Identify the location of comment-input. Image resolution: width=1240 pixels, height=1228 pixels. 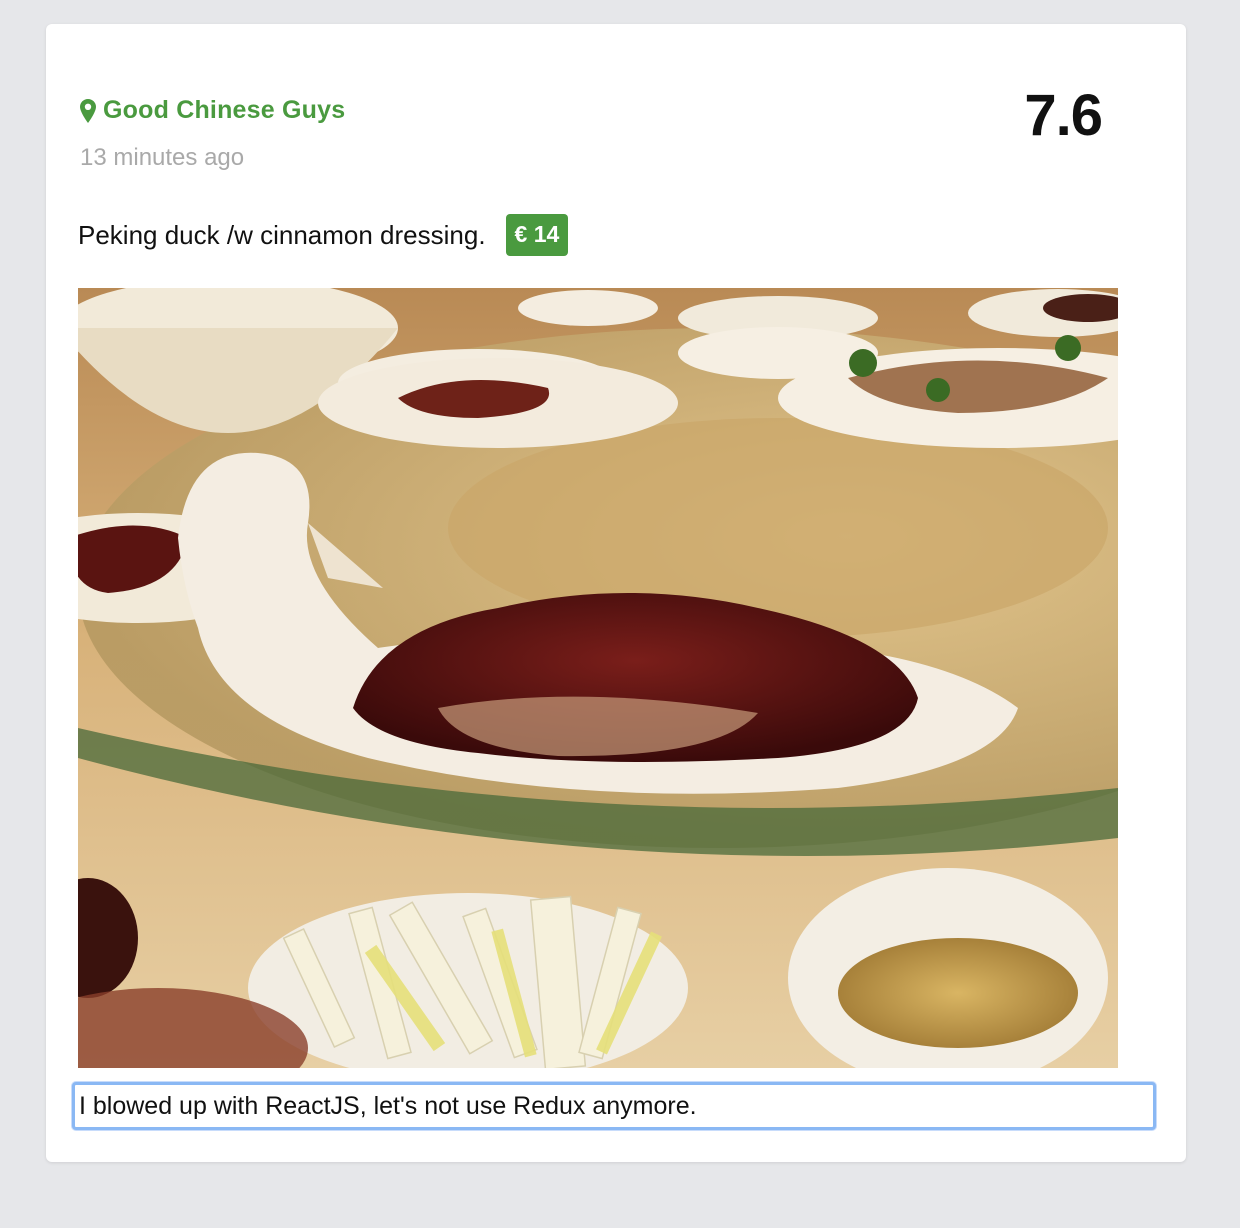
(614, 1106).